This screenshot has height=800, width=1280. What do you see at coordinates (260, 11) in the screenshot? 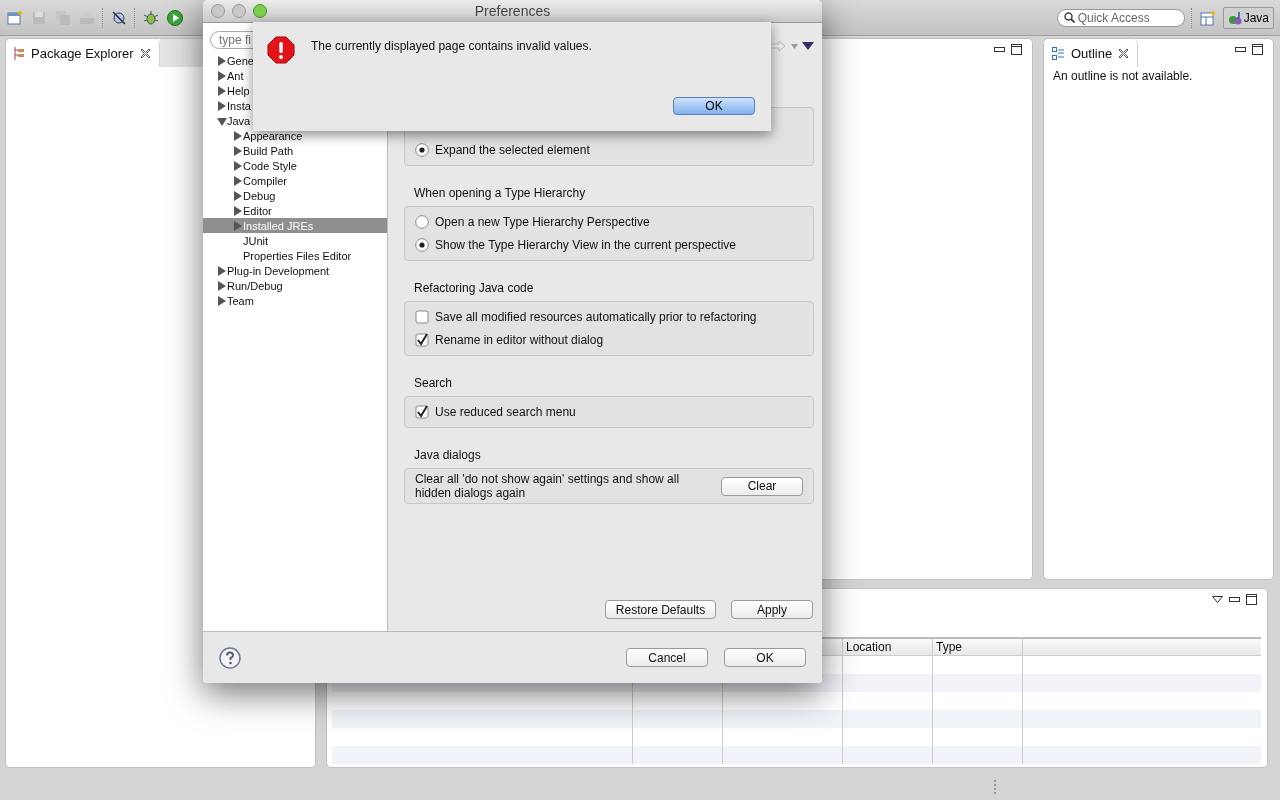
I see `zoom-window-button` at bounding box center [260, 11].